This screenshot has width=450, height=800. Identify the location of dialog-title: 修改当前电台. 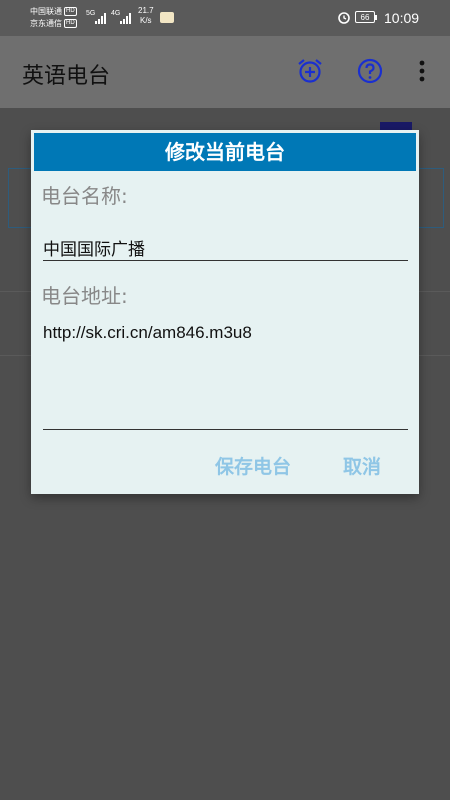
(225, 152).